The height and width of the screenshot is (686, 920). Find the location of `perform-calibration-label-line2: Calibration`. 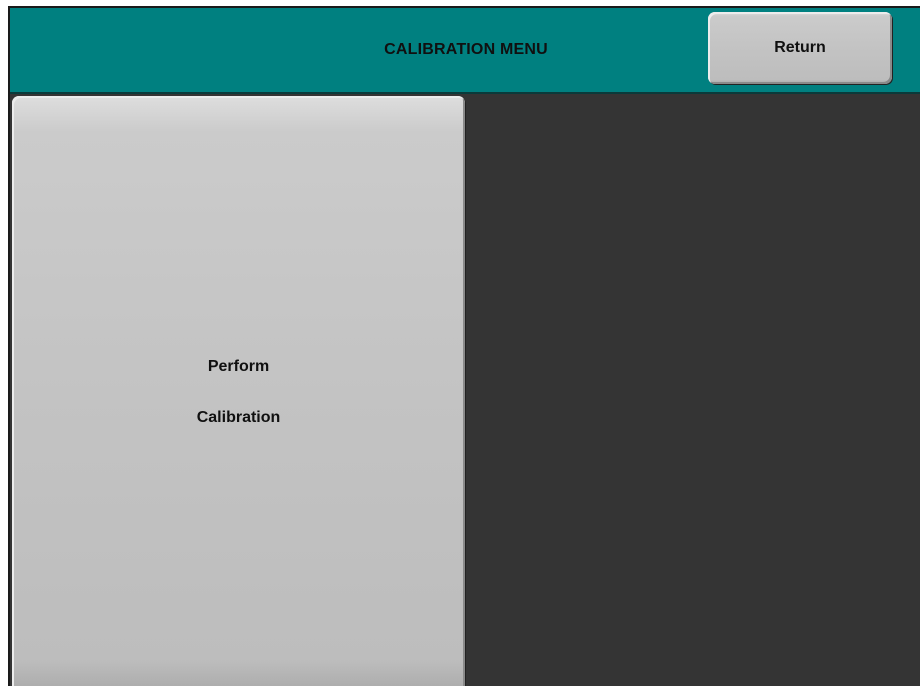

perform-calibration-label-line2: Calibration is located at coordinates (238, 417).